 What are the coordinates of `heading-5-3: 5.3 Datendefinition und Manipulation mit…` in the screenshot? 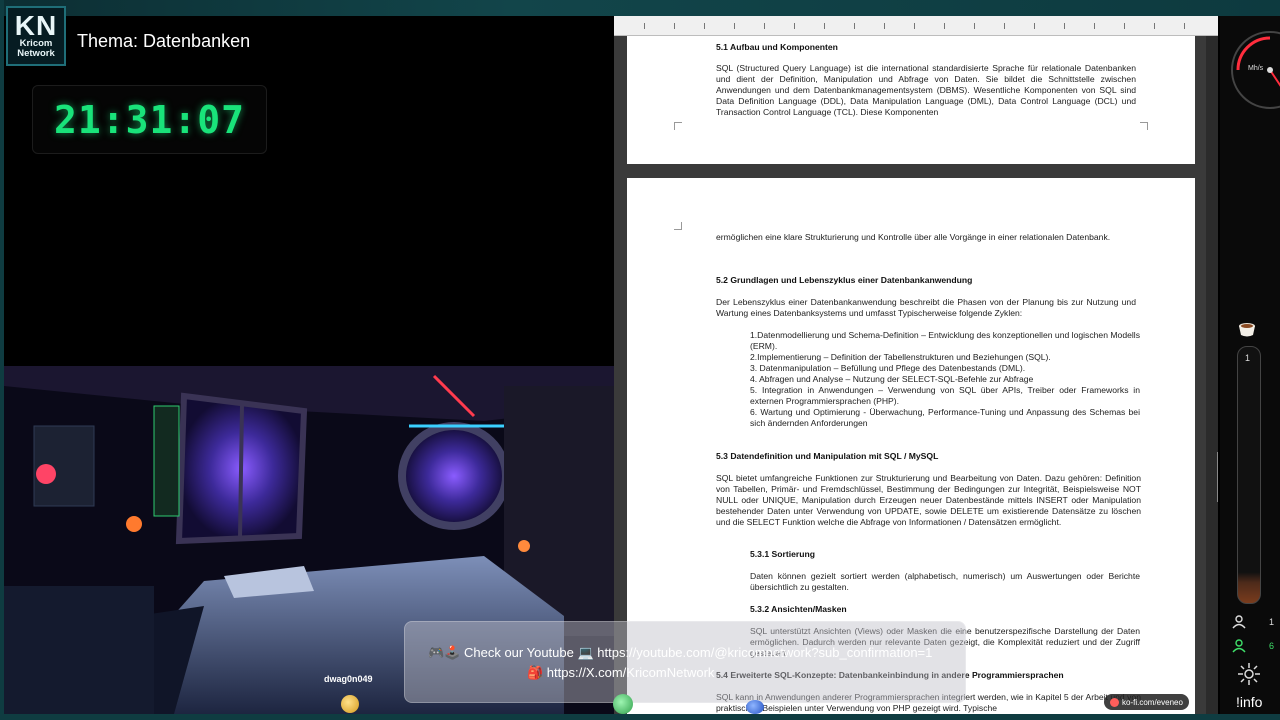 It's located at (827, 456).